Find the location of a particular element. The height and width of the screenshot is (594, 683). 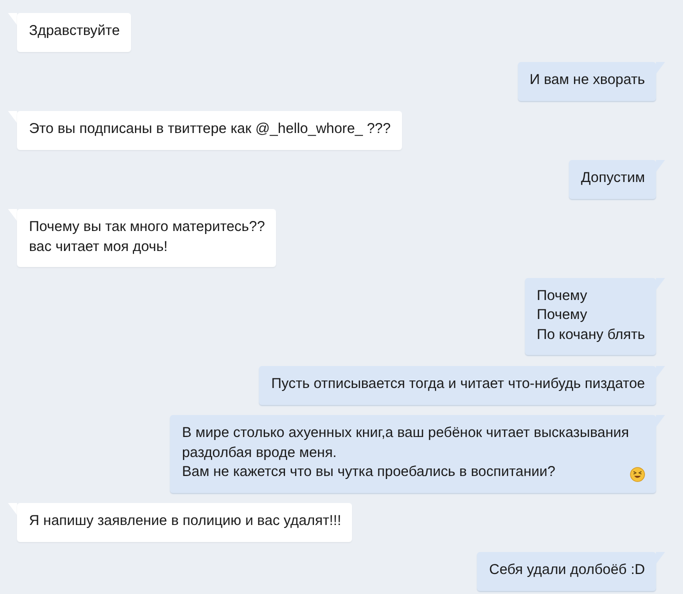

message-text: Почему вы так много материтесь?? вас читает моя дочь! is located at coordinates (147, 237).